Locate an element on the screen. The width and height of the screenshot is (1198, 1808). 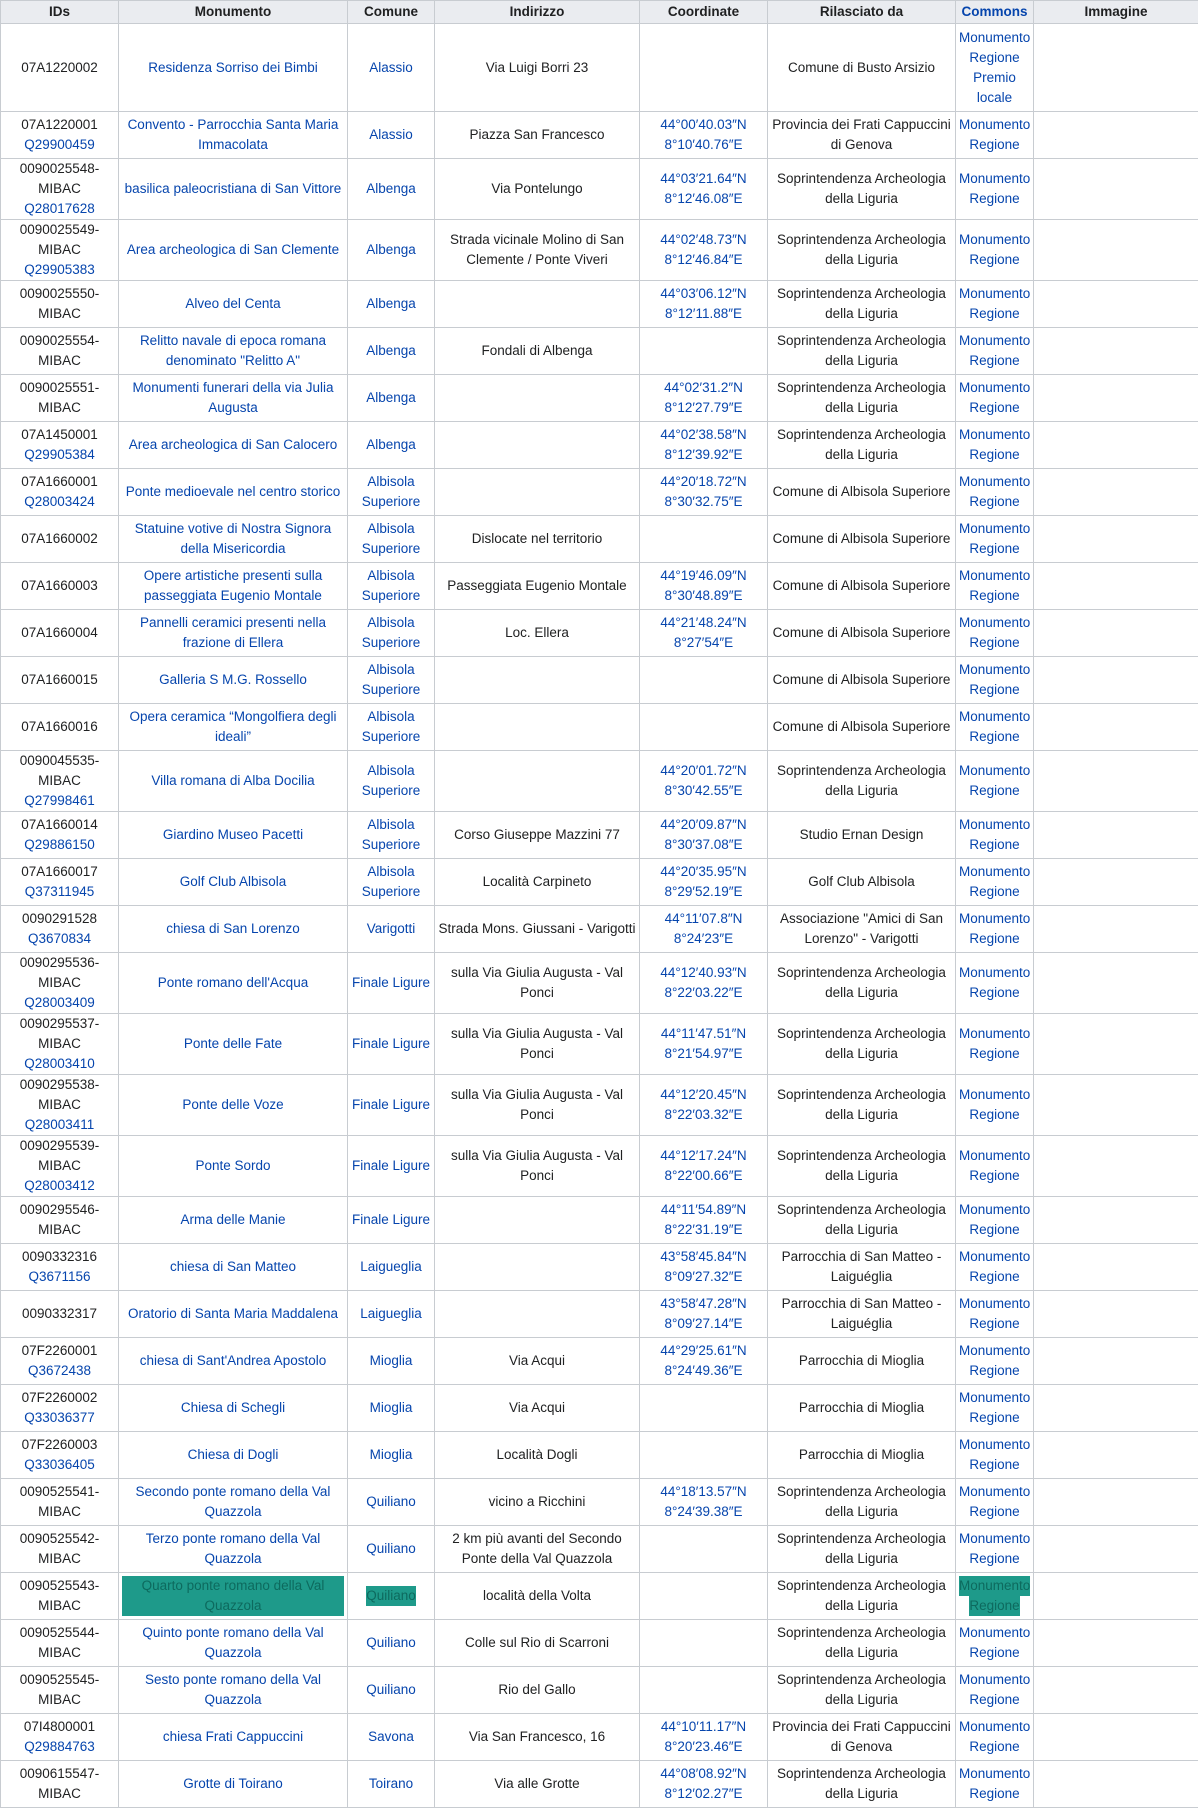
latitude-link: 44°20′01.72″N is located at coordinates (703, 771).